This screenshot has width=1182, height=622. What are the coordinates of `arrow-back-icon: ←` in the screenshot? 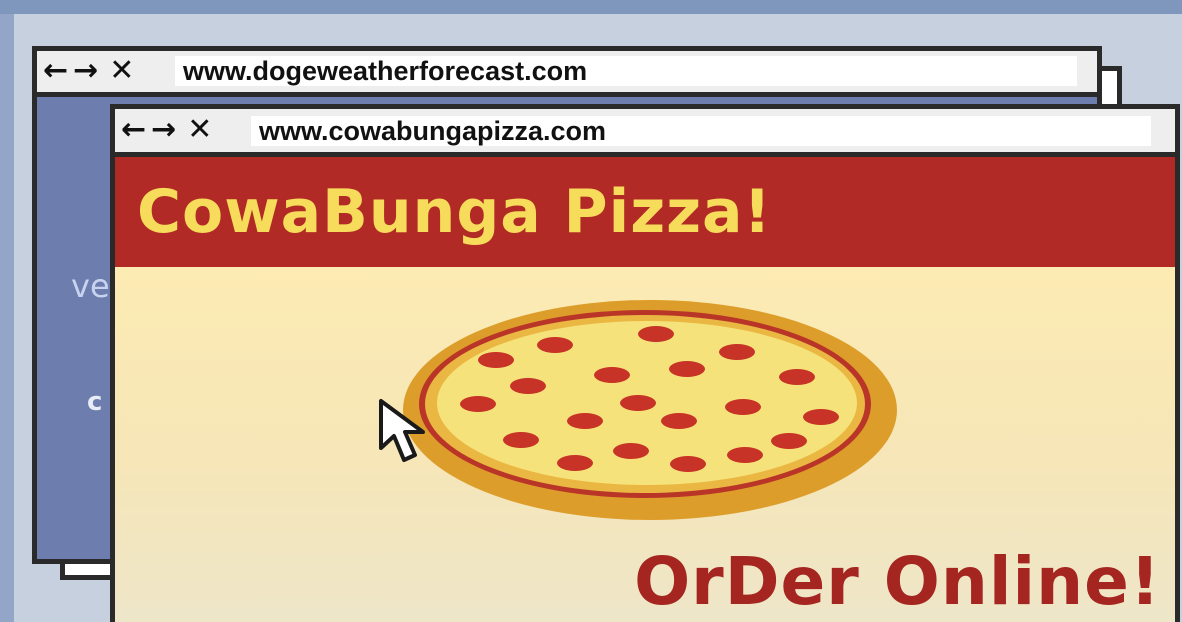 It's located at (56, 70).